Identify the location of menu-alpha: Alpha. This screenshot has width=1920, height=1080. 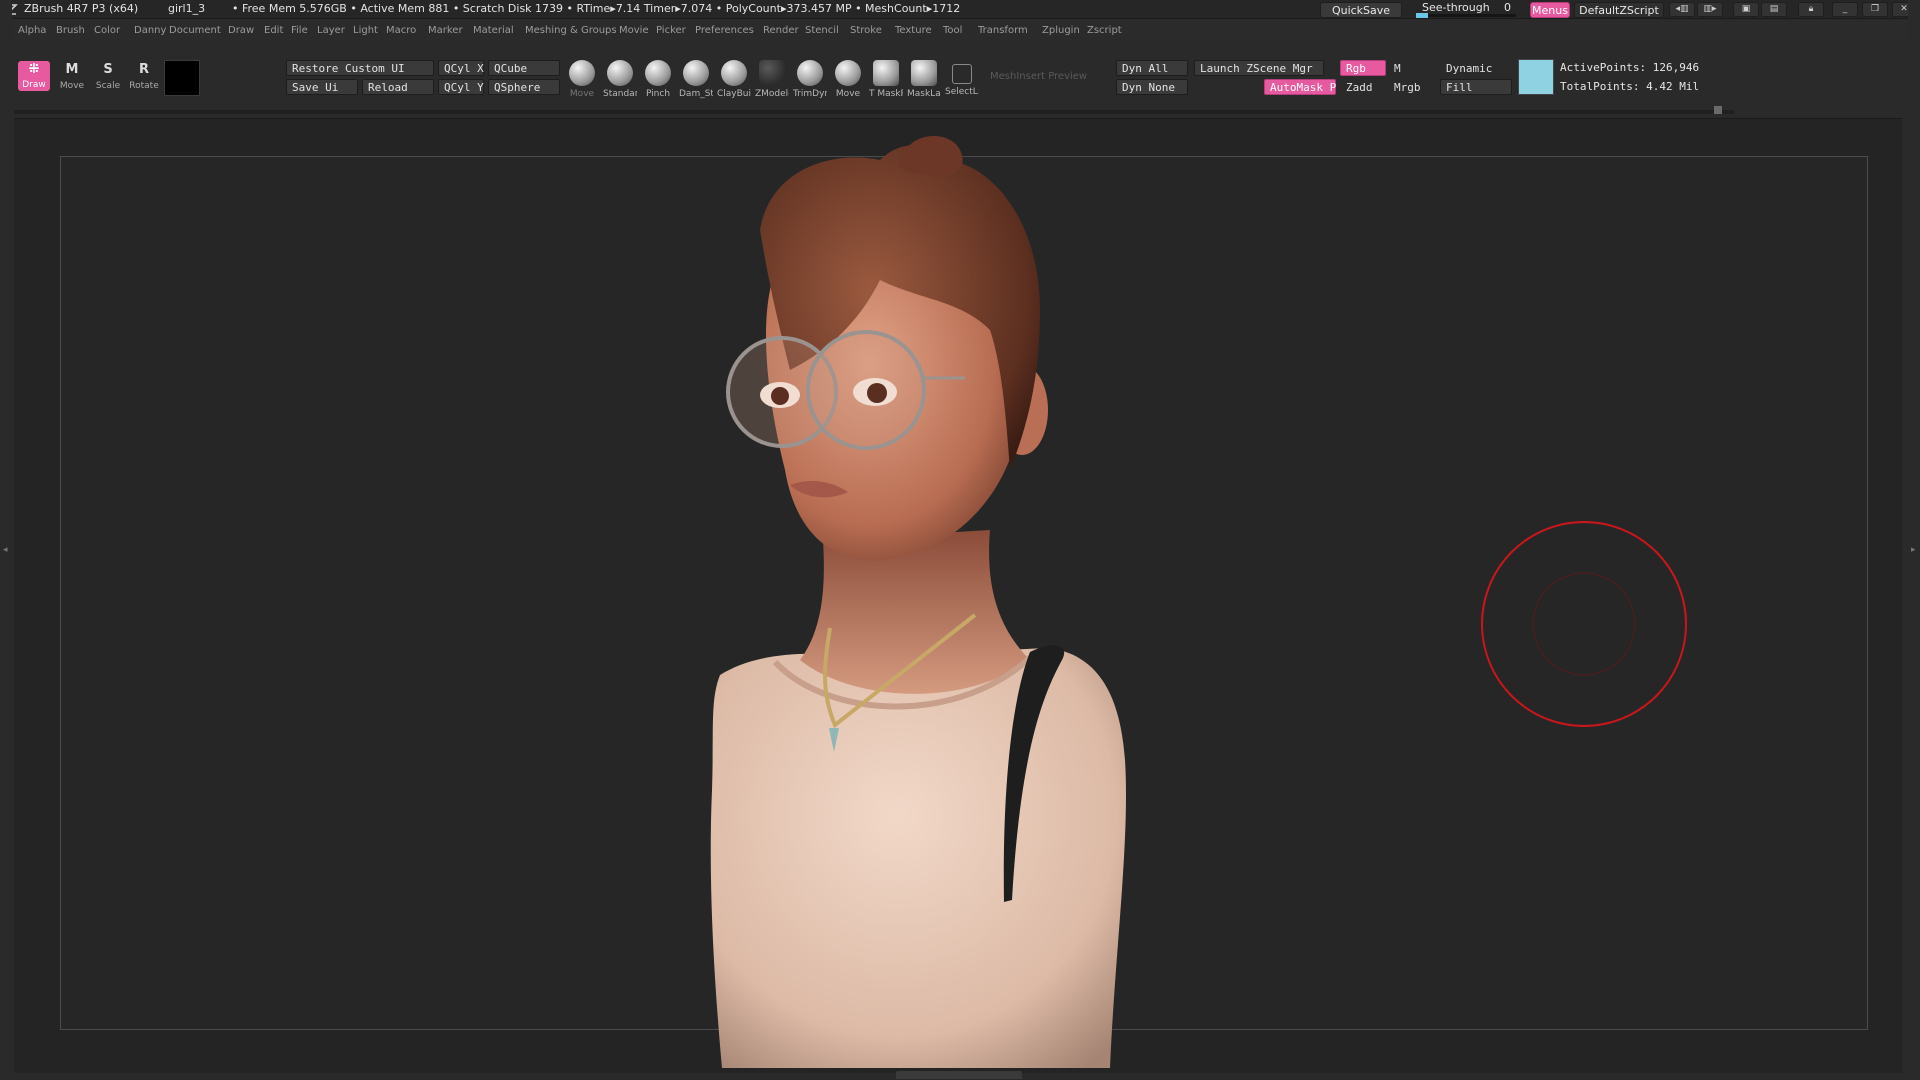
(32, 30).